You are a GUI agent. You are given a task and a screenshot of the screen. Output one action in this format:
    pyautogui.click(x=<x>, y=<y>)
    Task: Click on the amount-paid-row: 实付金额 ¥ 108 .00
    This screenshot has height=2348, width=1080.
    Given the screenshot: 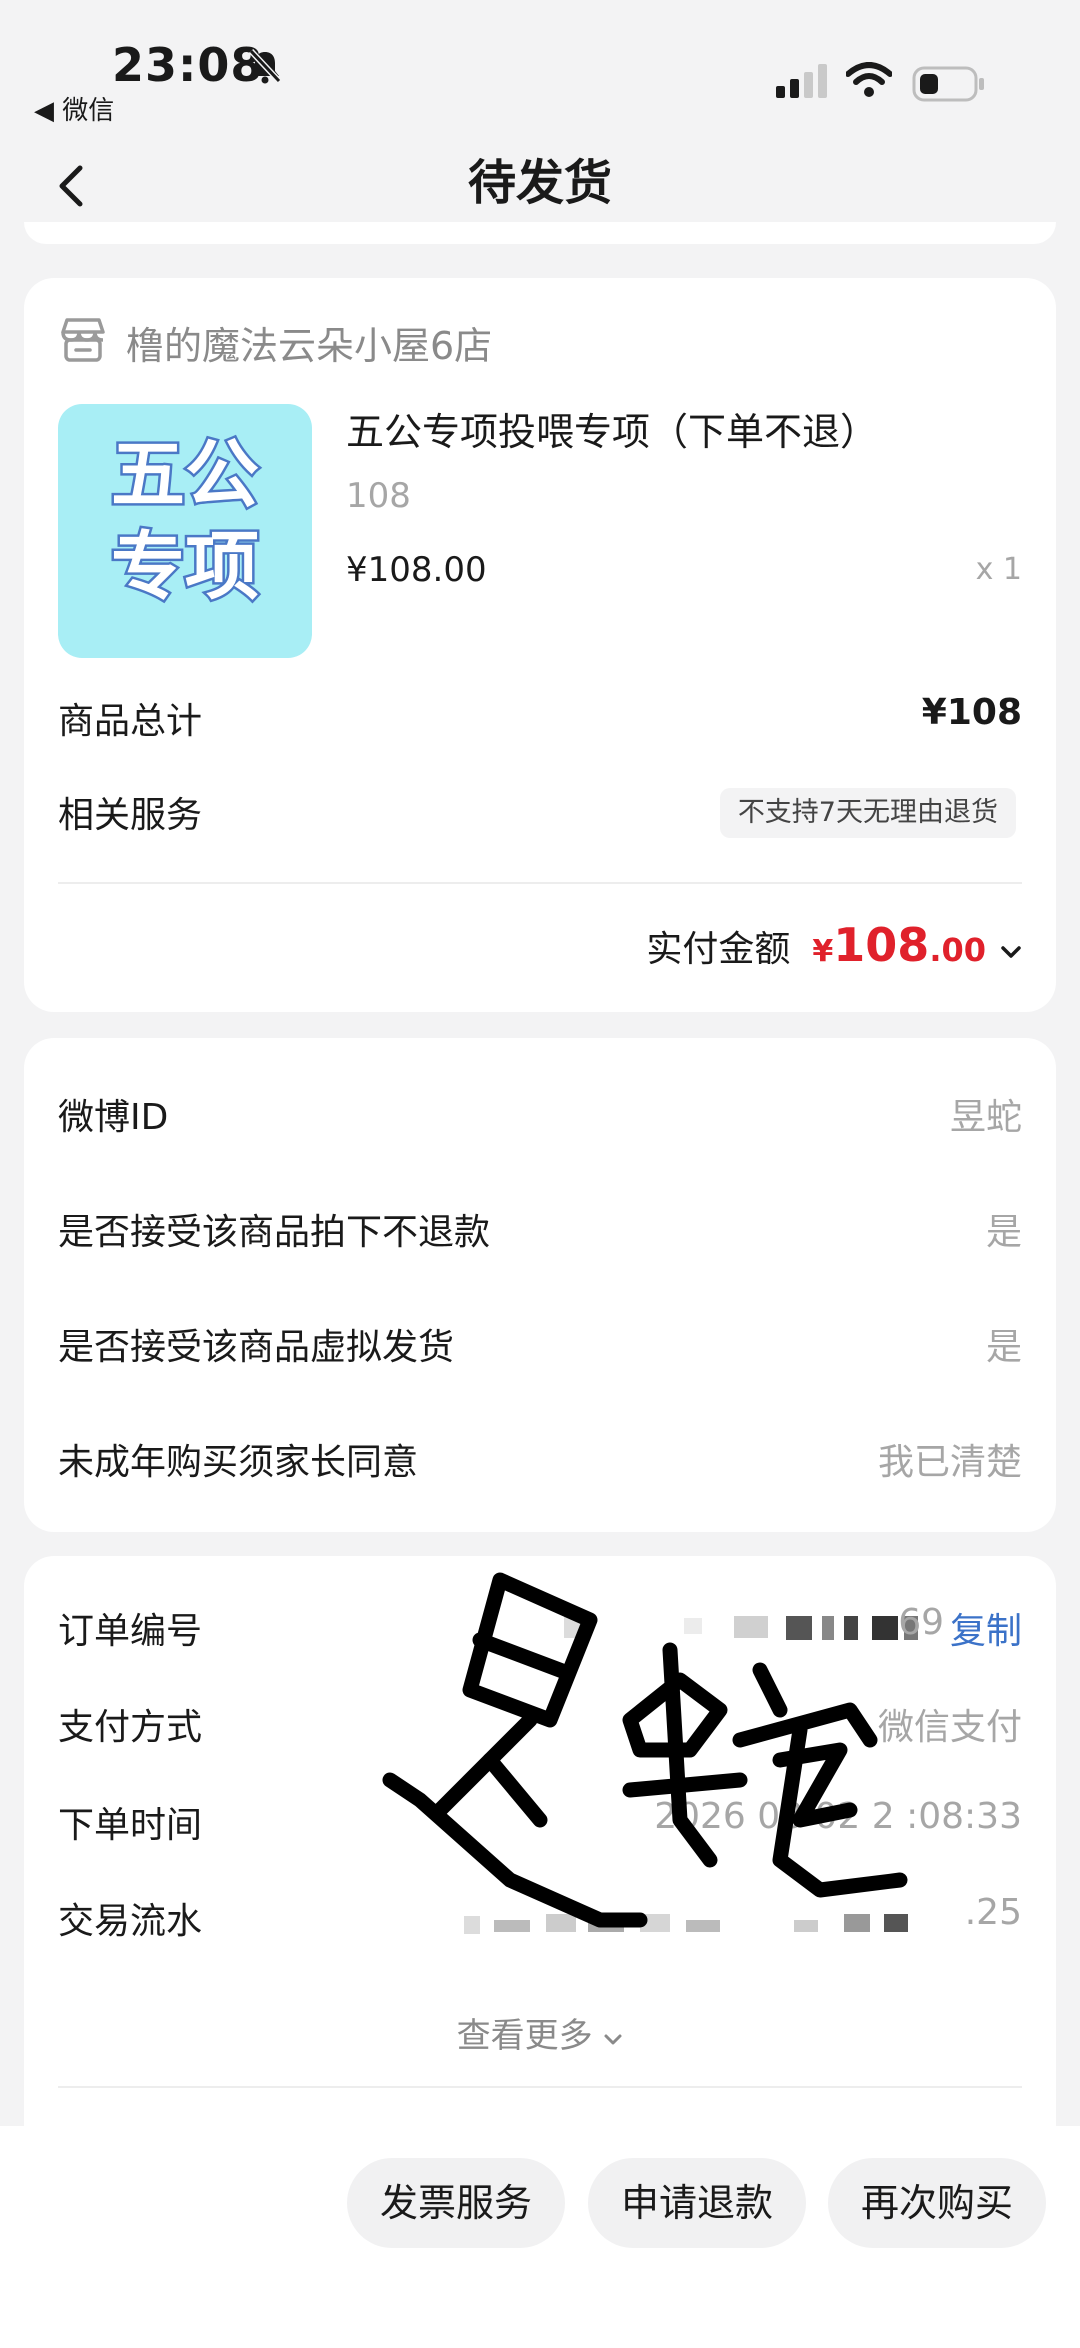 What is the action you would take?
    pyautogui.click(x=834, y=945)
    